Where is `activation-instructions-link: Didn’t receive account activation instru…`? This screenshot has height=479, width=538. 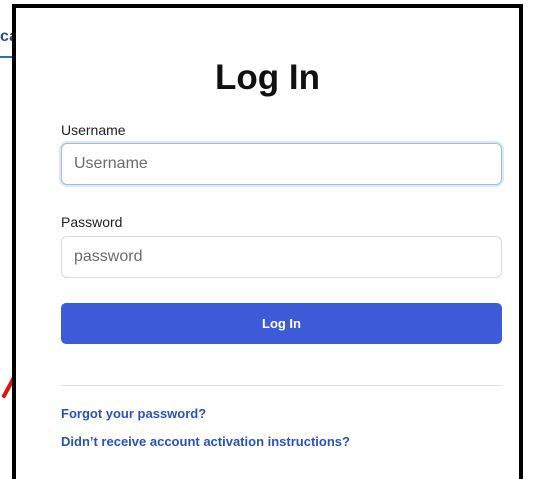
activation-instructions-link: Didn’t receive account activation instru… is located at coordinates (205, 441).